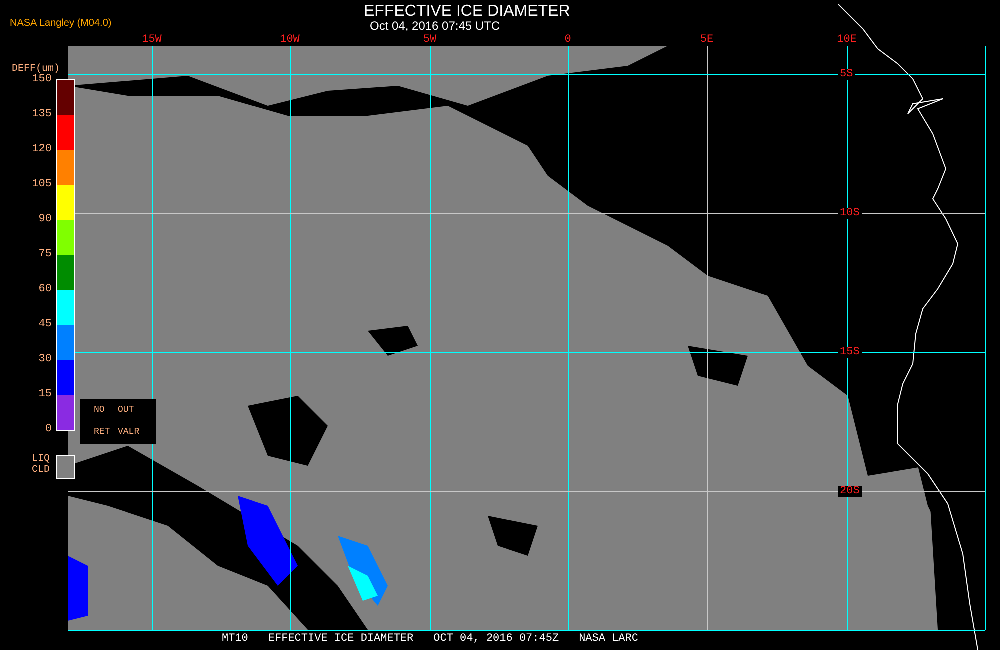  Describe the element at coordinates (850, 353) in the screenshot. I see `latitude-label: 15S` at that location.